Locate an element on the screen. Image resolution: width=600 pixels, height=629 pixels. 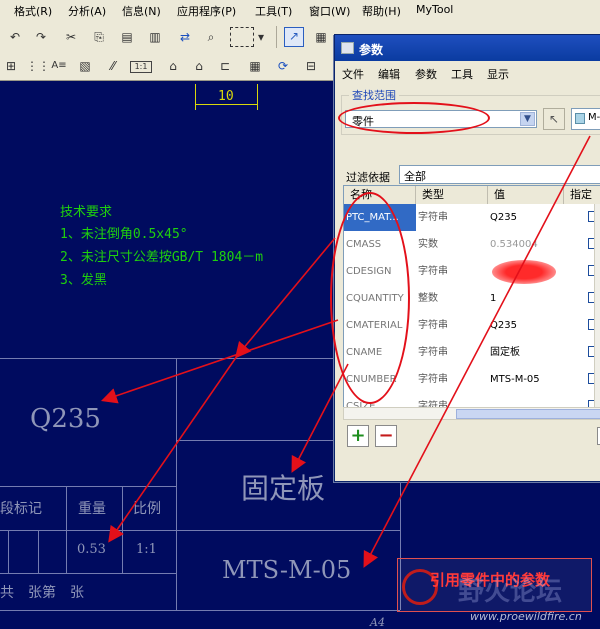
arrow-name is located at coordinates (320, 418).